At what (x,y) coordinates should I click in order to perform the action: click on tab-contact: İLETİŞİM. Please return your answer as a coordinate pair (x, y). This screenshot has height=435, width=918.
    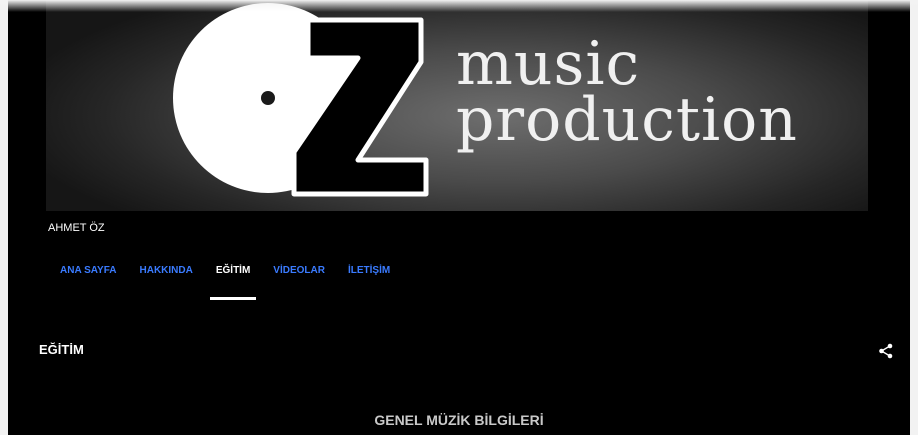
    Looking at the image, I should click on (369, 275).